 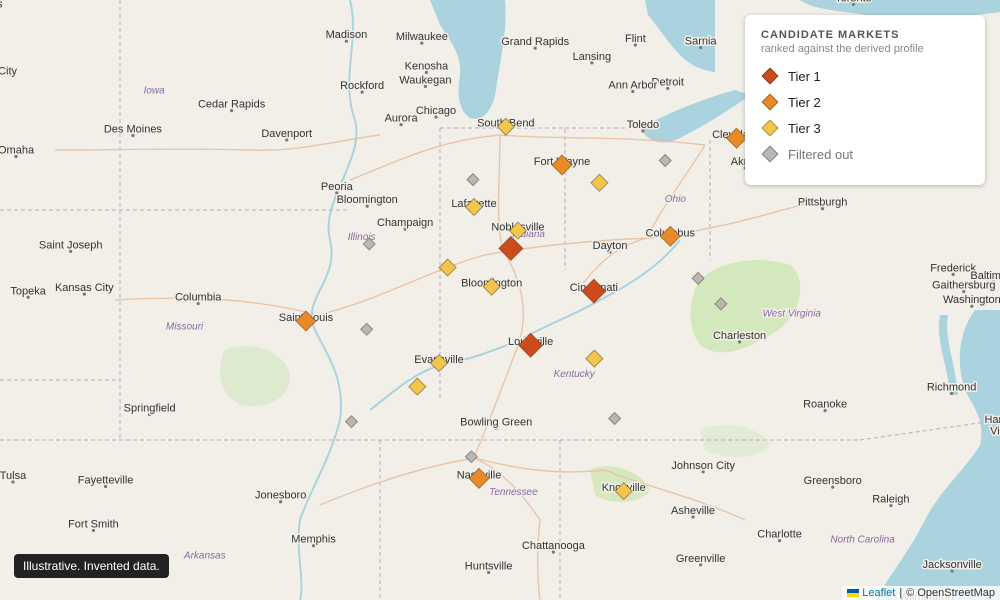 I want to click on map-attribution: Leaflet | © OpenStreetMap, so click(x=921, y=593).